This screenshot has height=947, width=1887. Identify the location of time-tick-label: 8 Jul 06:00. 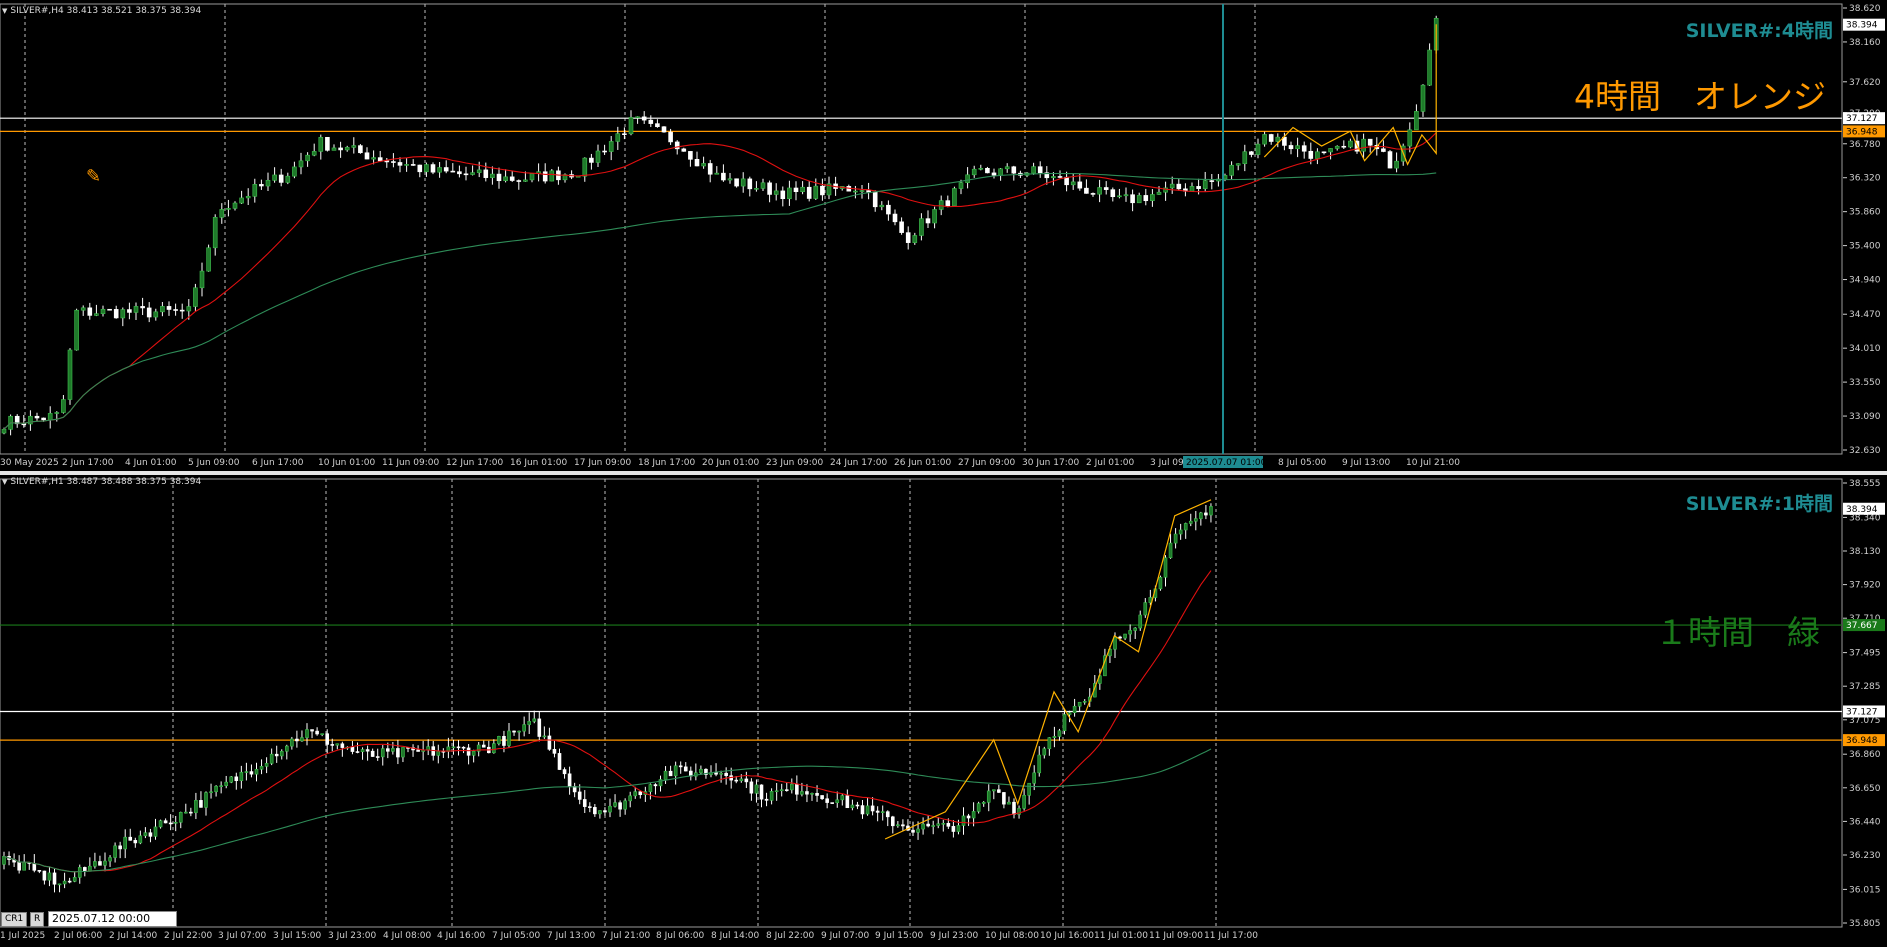
(680, 936).